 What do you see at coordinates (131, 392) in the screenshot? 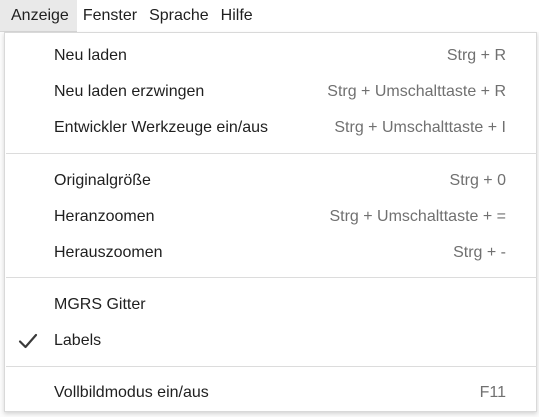
I see `menu-item-label: Vollbildmodus ein/aus` at bounding box center [131, 392].